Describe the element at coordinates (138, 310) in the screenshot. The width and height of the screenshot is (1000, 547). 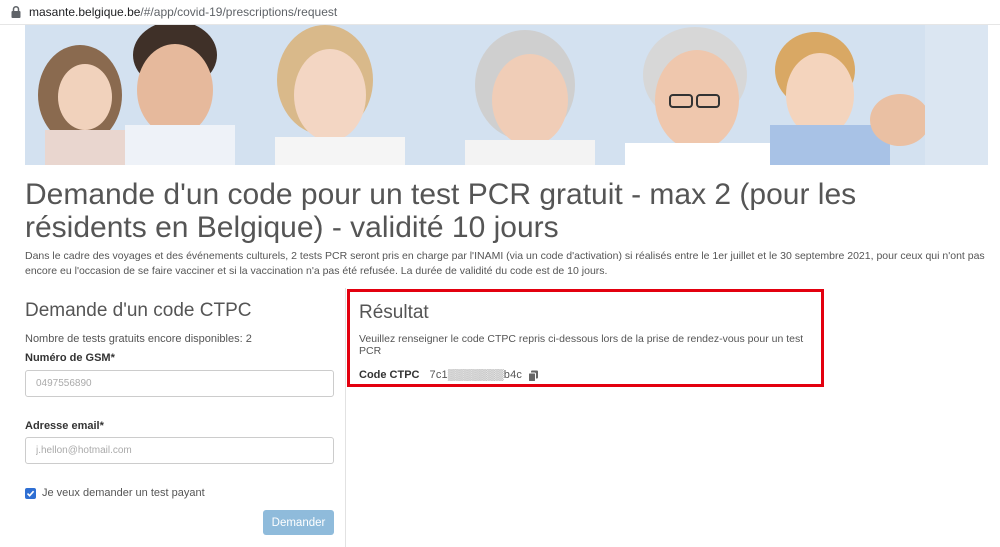
I see `form-title: Demande d'un code CTPC` at that location.